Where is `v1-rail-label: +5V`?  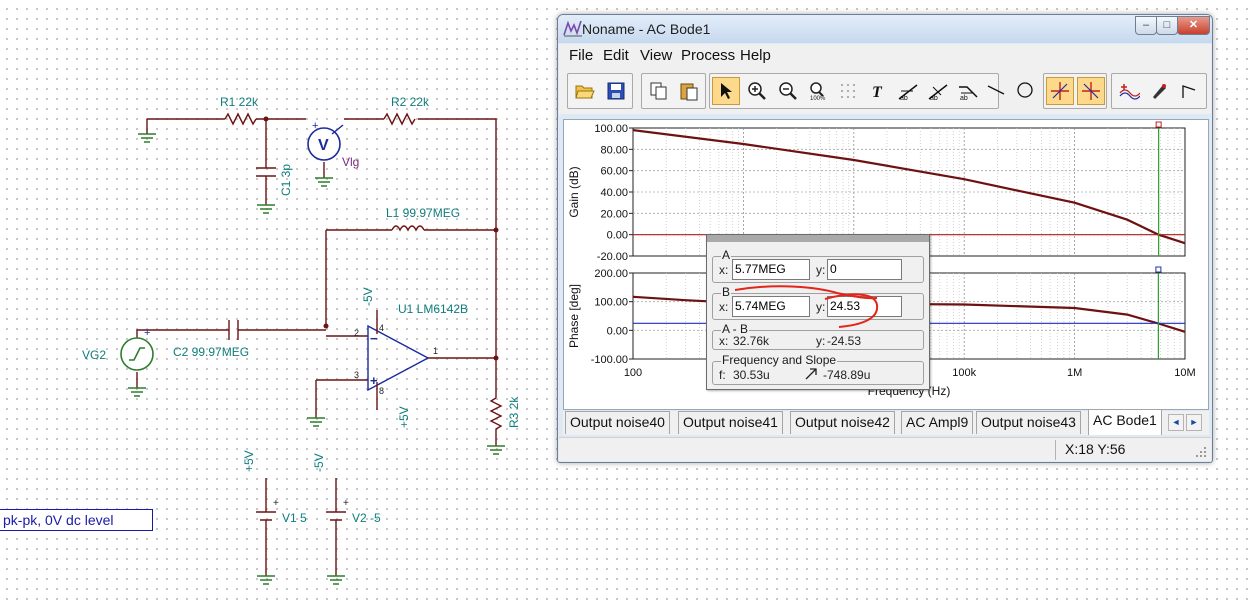 v1-rail-label: +5V is located at coordinates (249, 461).